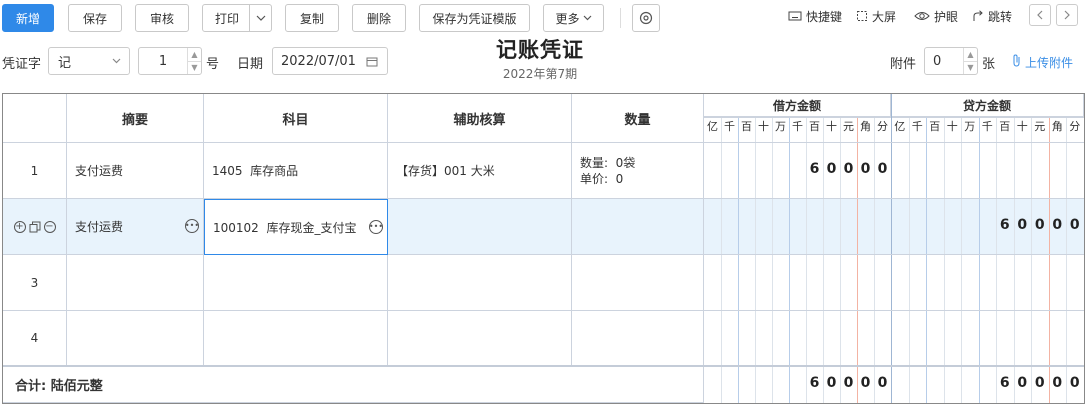  I want to click on next-voucher-button, so click(1067, 15).